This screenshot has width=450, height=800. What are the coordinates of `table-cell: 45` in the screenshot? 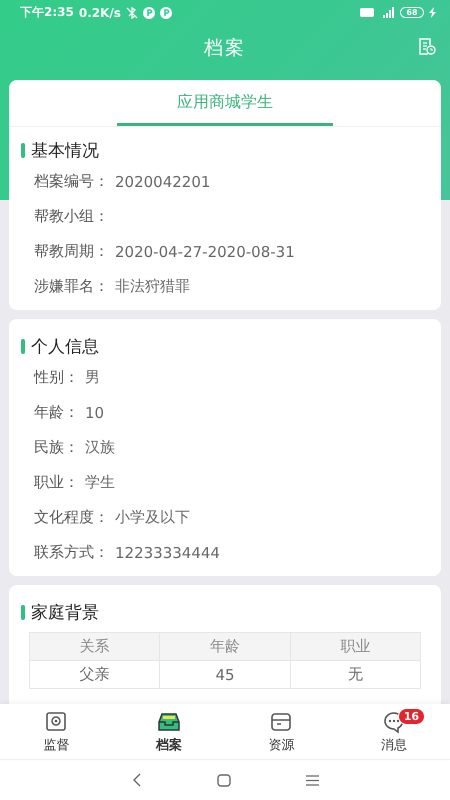 It's located at (225, 674).